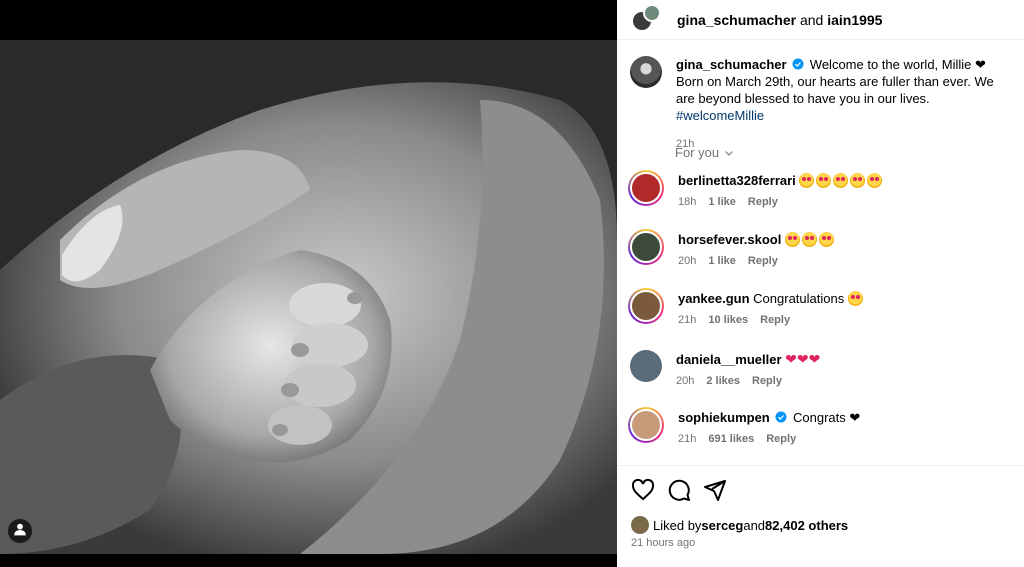 The height and width of the screenshot is (567, 1024). I want to click on comment-button, so click(679, 490).